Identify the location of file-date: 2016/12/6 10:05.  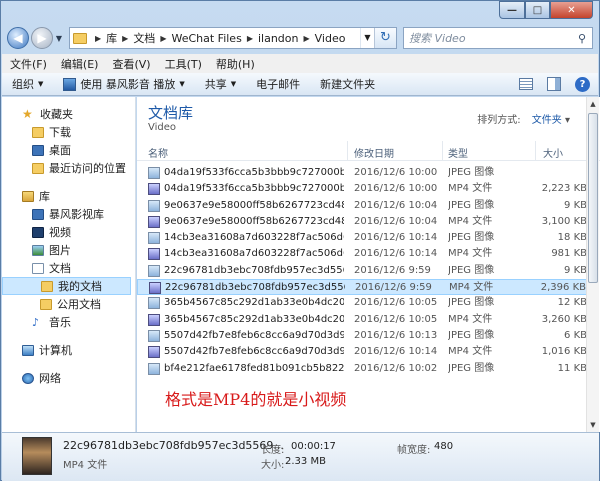
(396, 303).